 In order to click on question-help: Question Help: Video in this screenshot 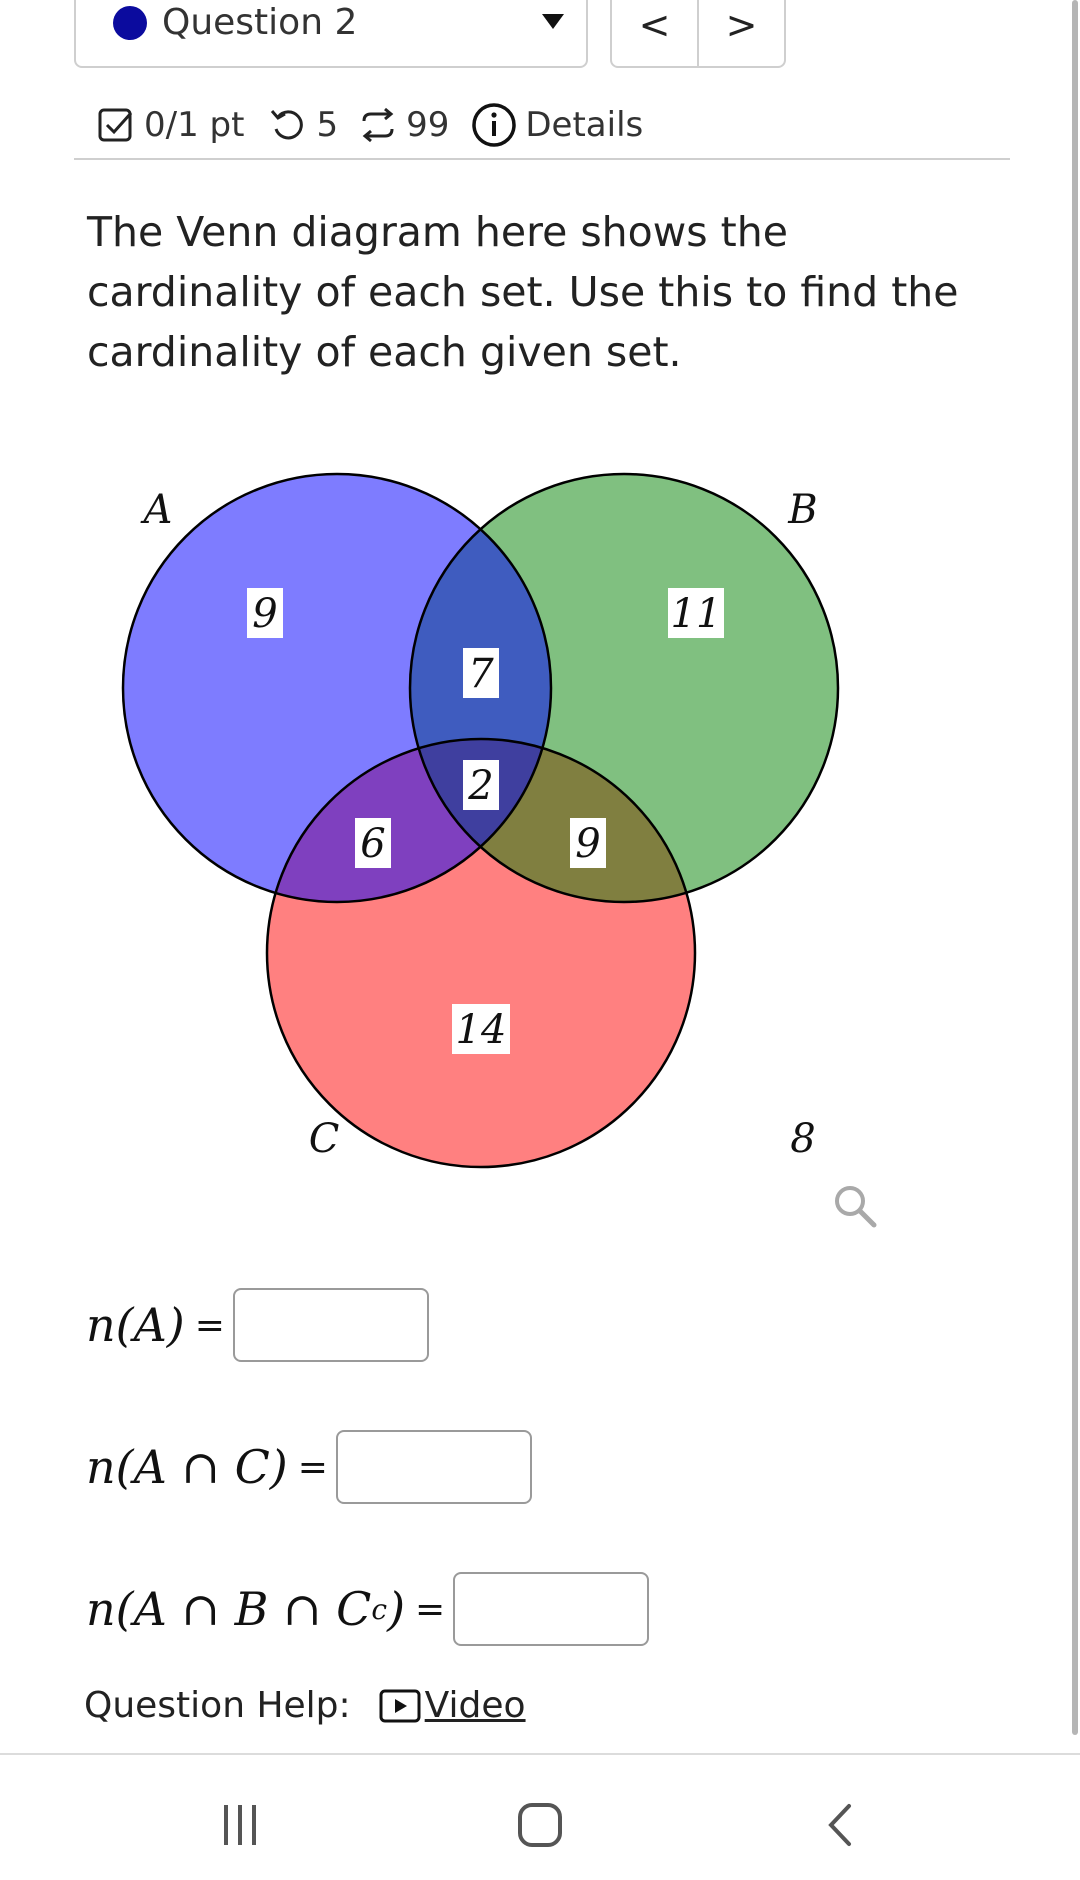, I will do `click(305, 1705)`.